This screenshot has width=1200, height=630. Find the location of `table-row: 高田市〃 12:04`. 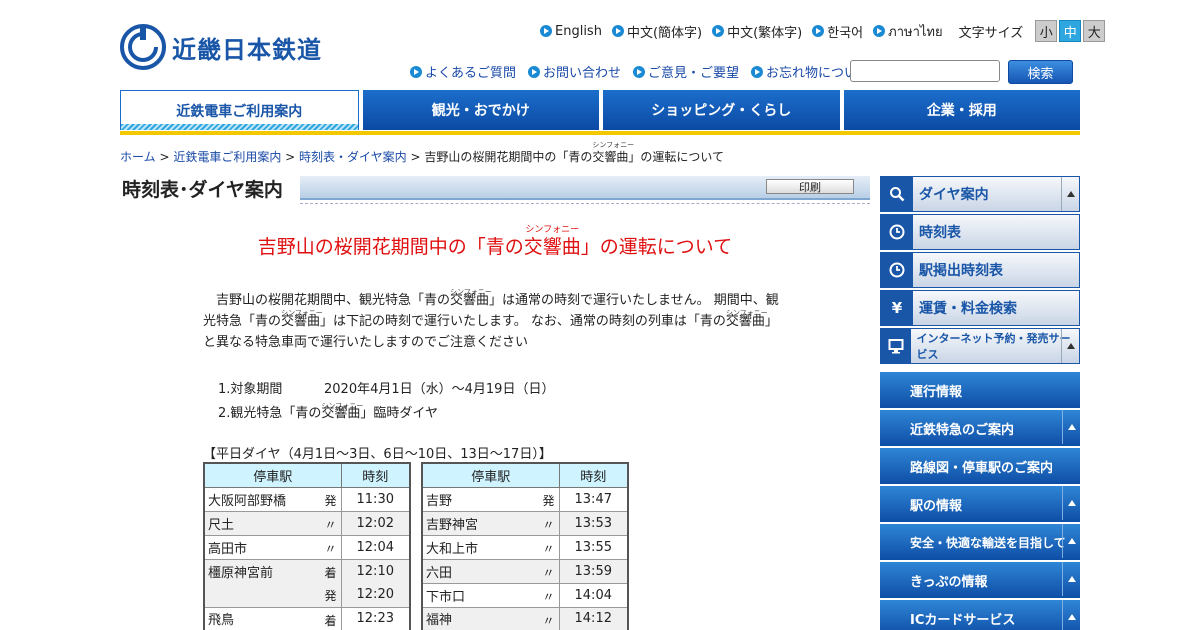

table-row: 高田市〃 12:04 is located at coordinates (307, 547).